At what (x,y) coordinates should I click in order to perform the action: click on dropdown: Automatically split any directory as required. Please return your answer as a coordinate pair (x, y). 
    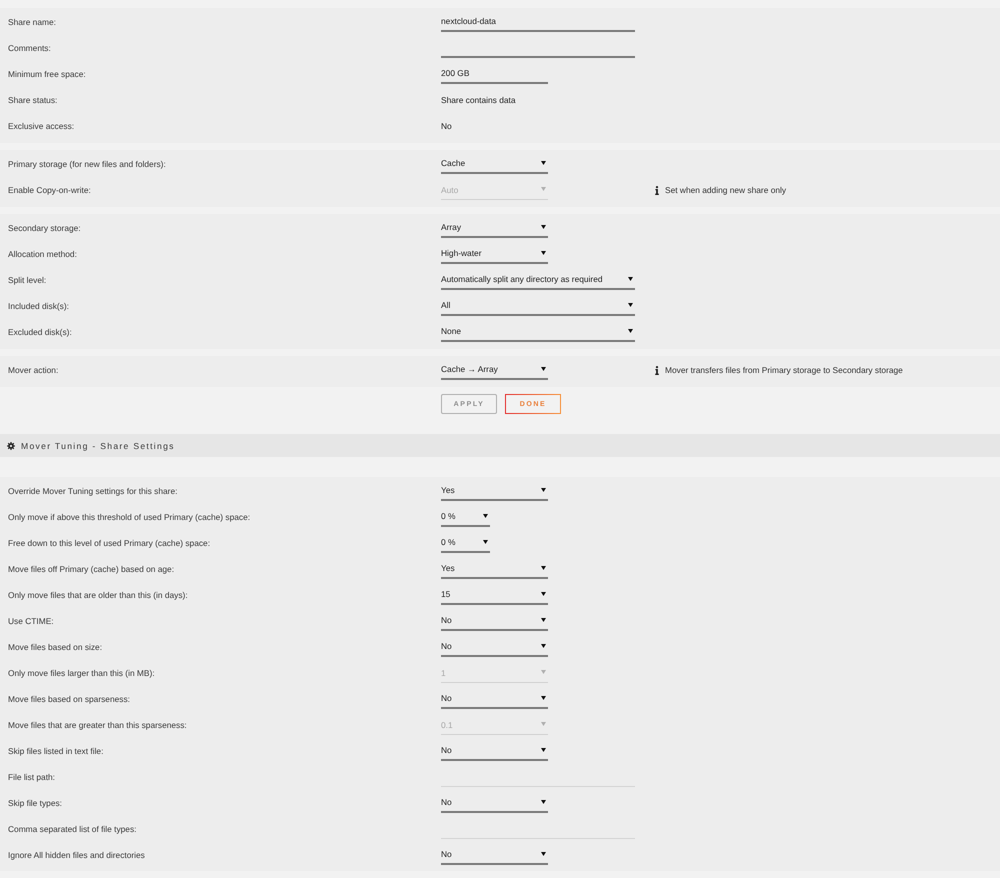
    Looking at the image, I should click on (538, 280).